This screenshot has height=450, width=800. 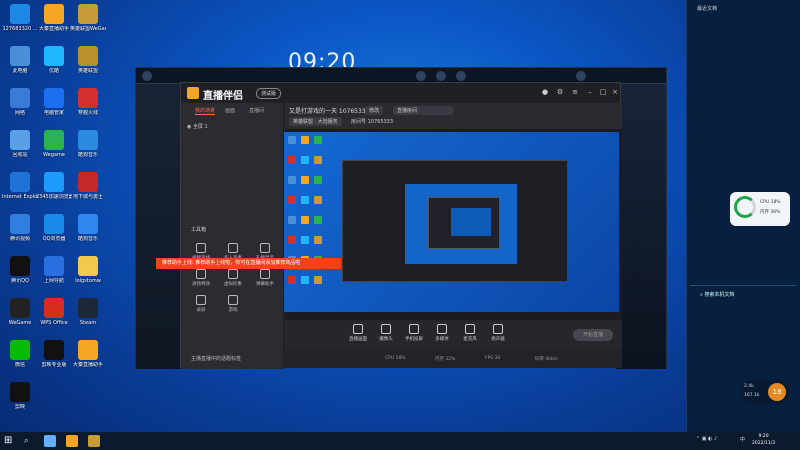 I want to click on app-logo-icon, so click(x=193, y=93).